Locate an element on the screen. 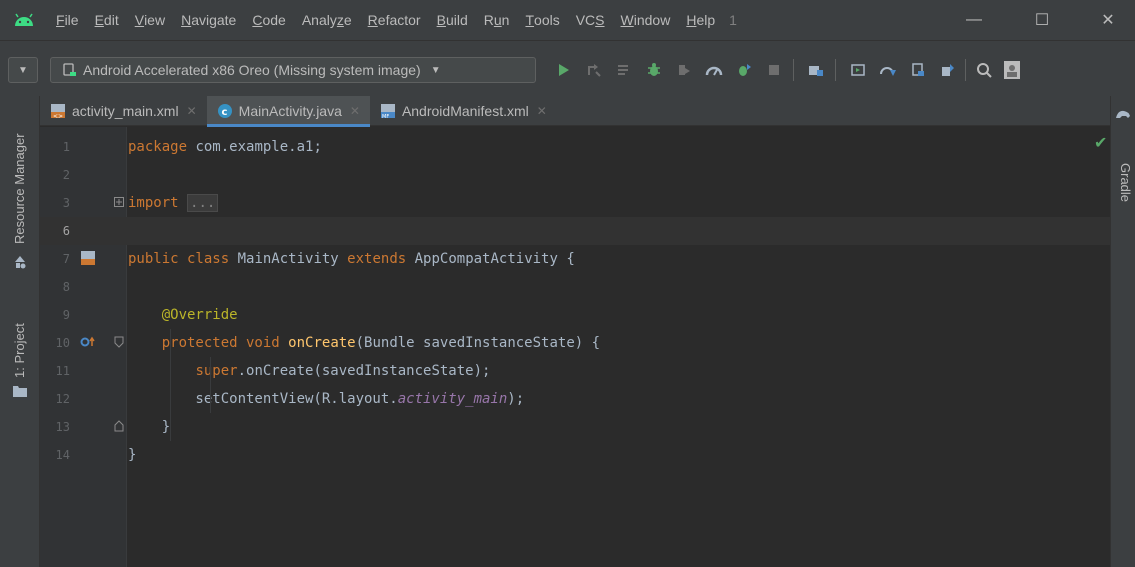 The width and height of the screenshot is (1135, 567). apply-code-changes-icon is located at coordinates (624, 70).